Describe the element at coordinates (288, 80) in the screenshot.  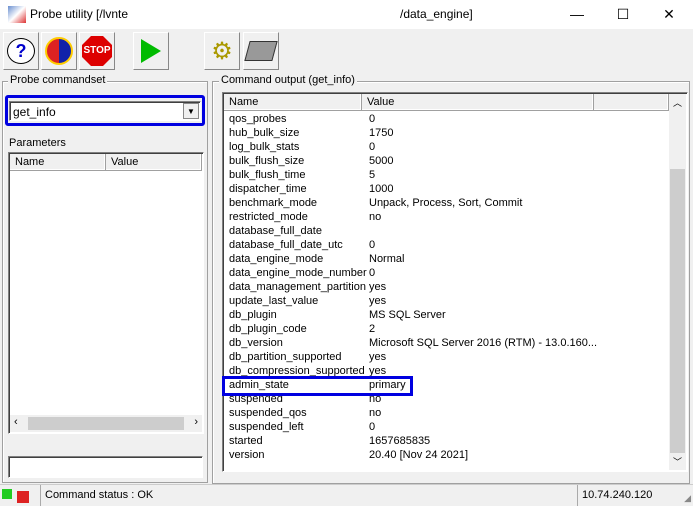
I see `command-output-label: Command output (get_info)` at that location.